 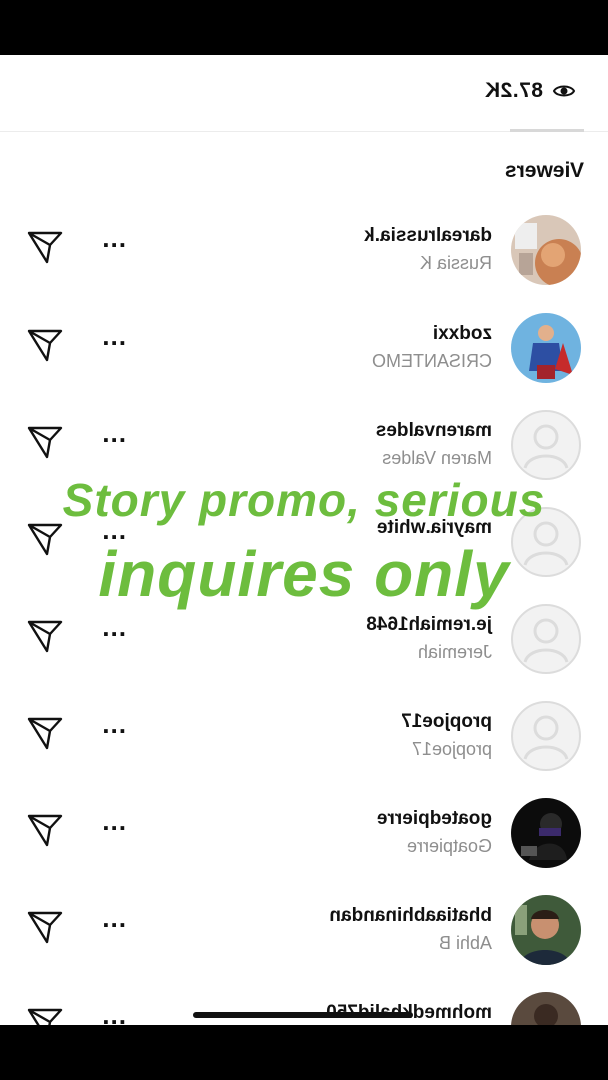 What do you see at coordinates (544, 170) in the screenshot?
I see `viewers-section-title: Viewers` at bounding box center [544, 170].